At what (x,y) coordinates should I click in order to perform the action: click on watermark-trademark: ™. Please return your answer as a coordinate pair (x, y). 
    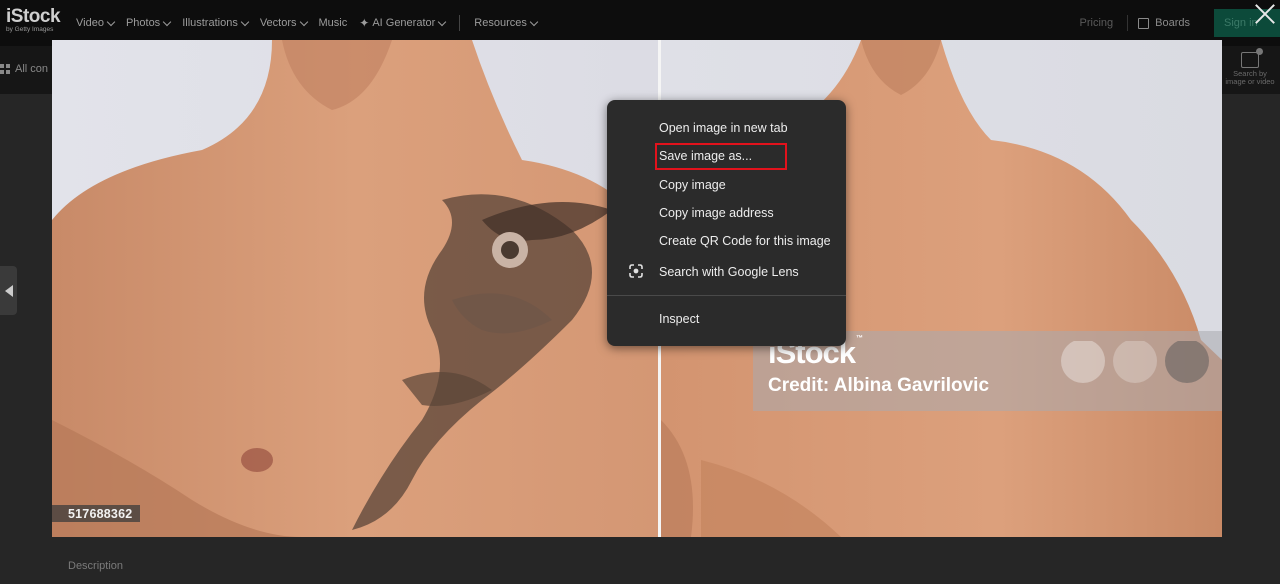
    Looking at the image, I should click on (860, 338).